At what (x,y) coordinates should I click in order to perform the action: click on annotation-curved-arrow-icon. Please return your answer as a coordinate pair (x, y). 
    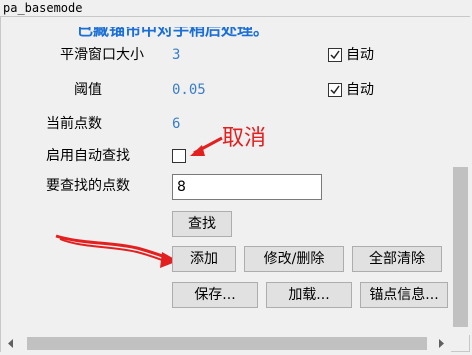
    Looking at the image, I should click on (116, 251).